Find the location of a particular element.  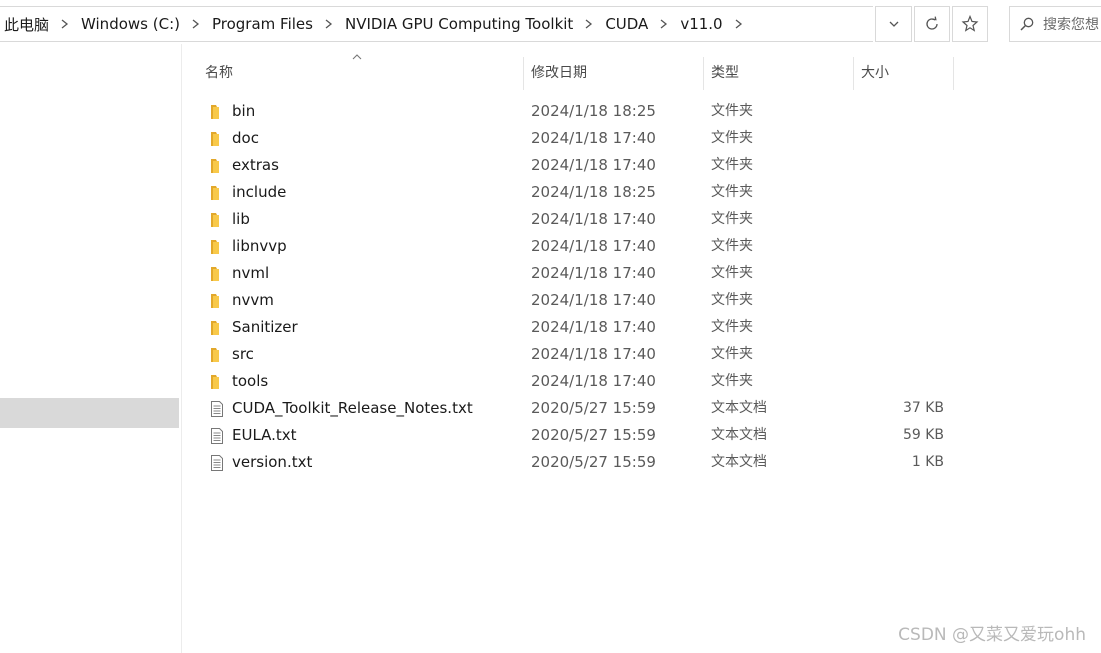

file-row: include 2024/1/18 18:25 文件夹 is located at coordinates (577, 192).